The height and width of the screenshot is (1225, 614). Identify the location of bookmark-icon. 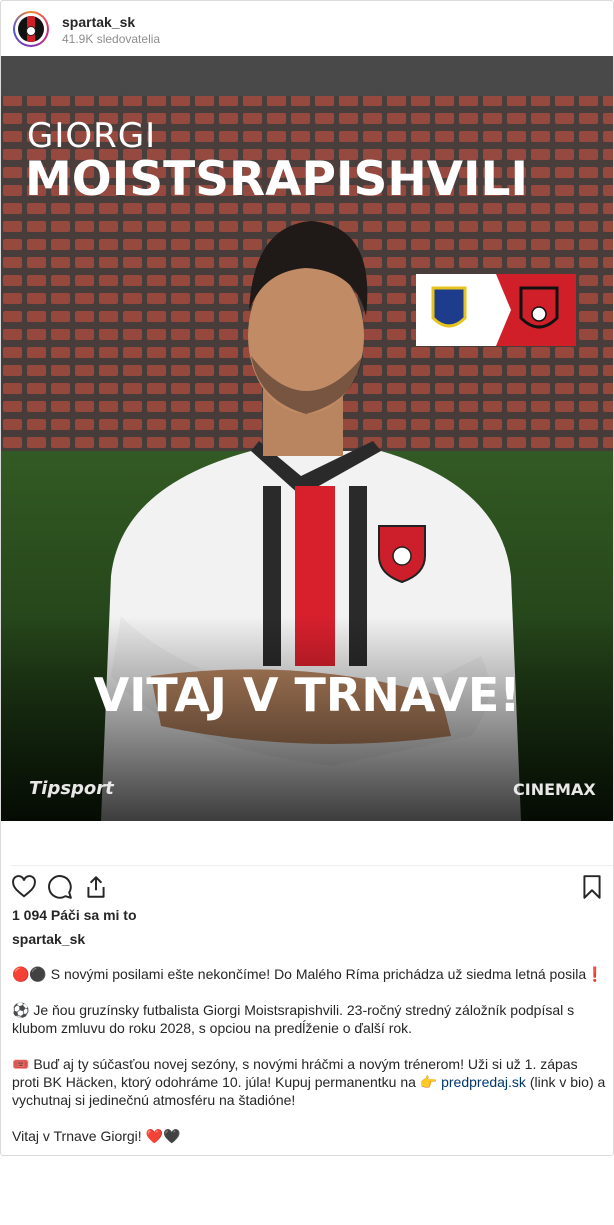
(592, 887).